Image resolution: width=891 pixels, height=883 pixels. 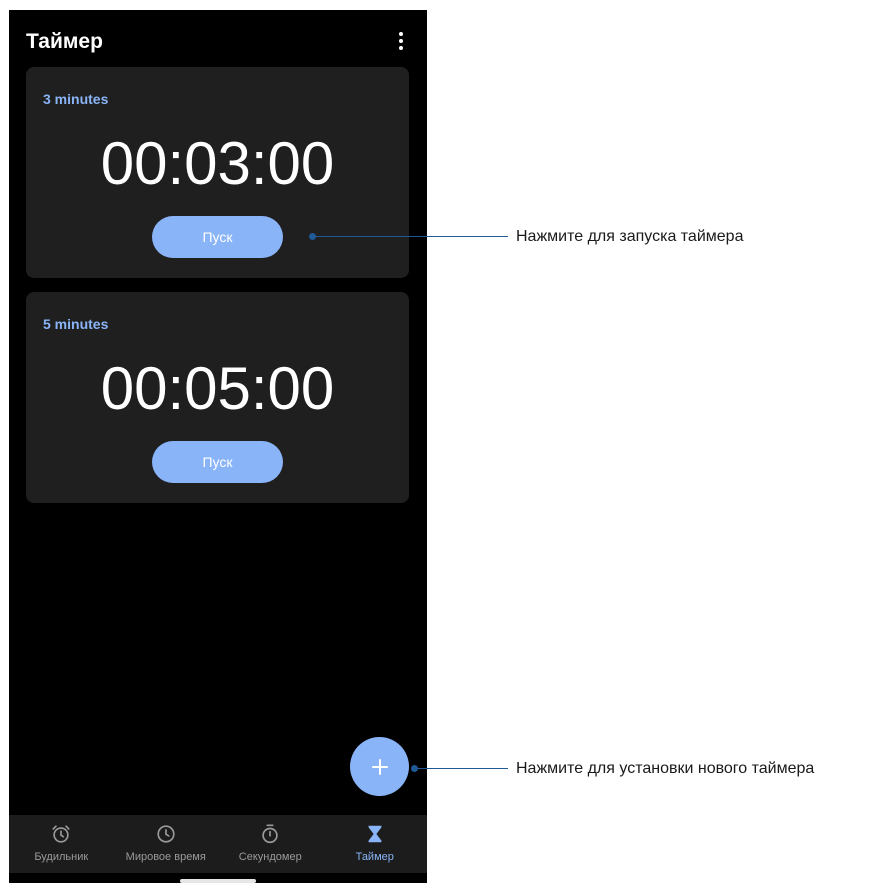 I want to click on add-timer-button, so click(x=379, y=766).